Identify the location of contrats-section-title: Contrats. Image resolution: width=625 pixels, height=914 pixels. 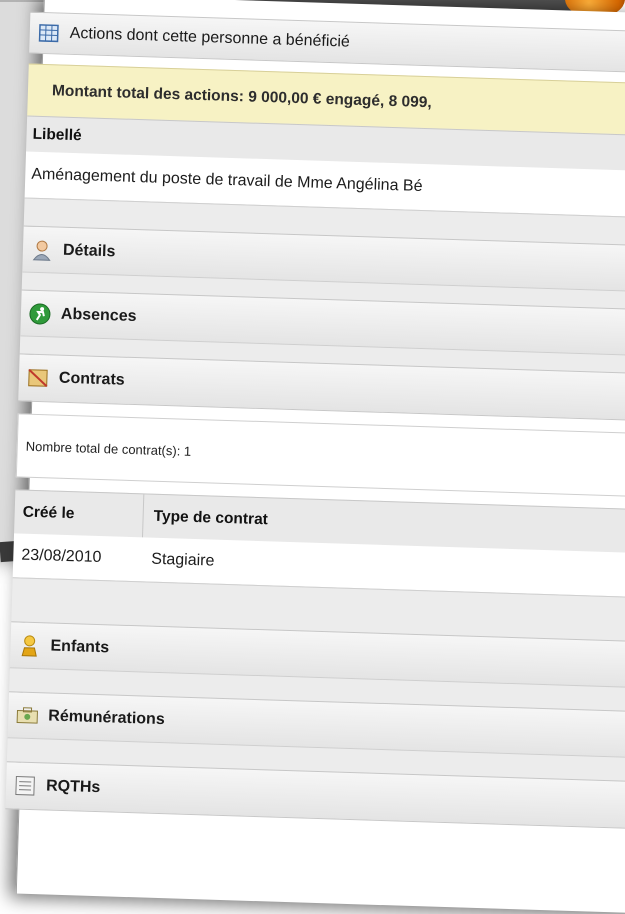
(92, 380).